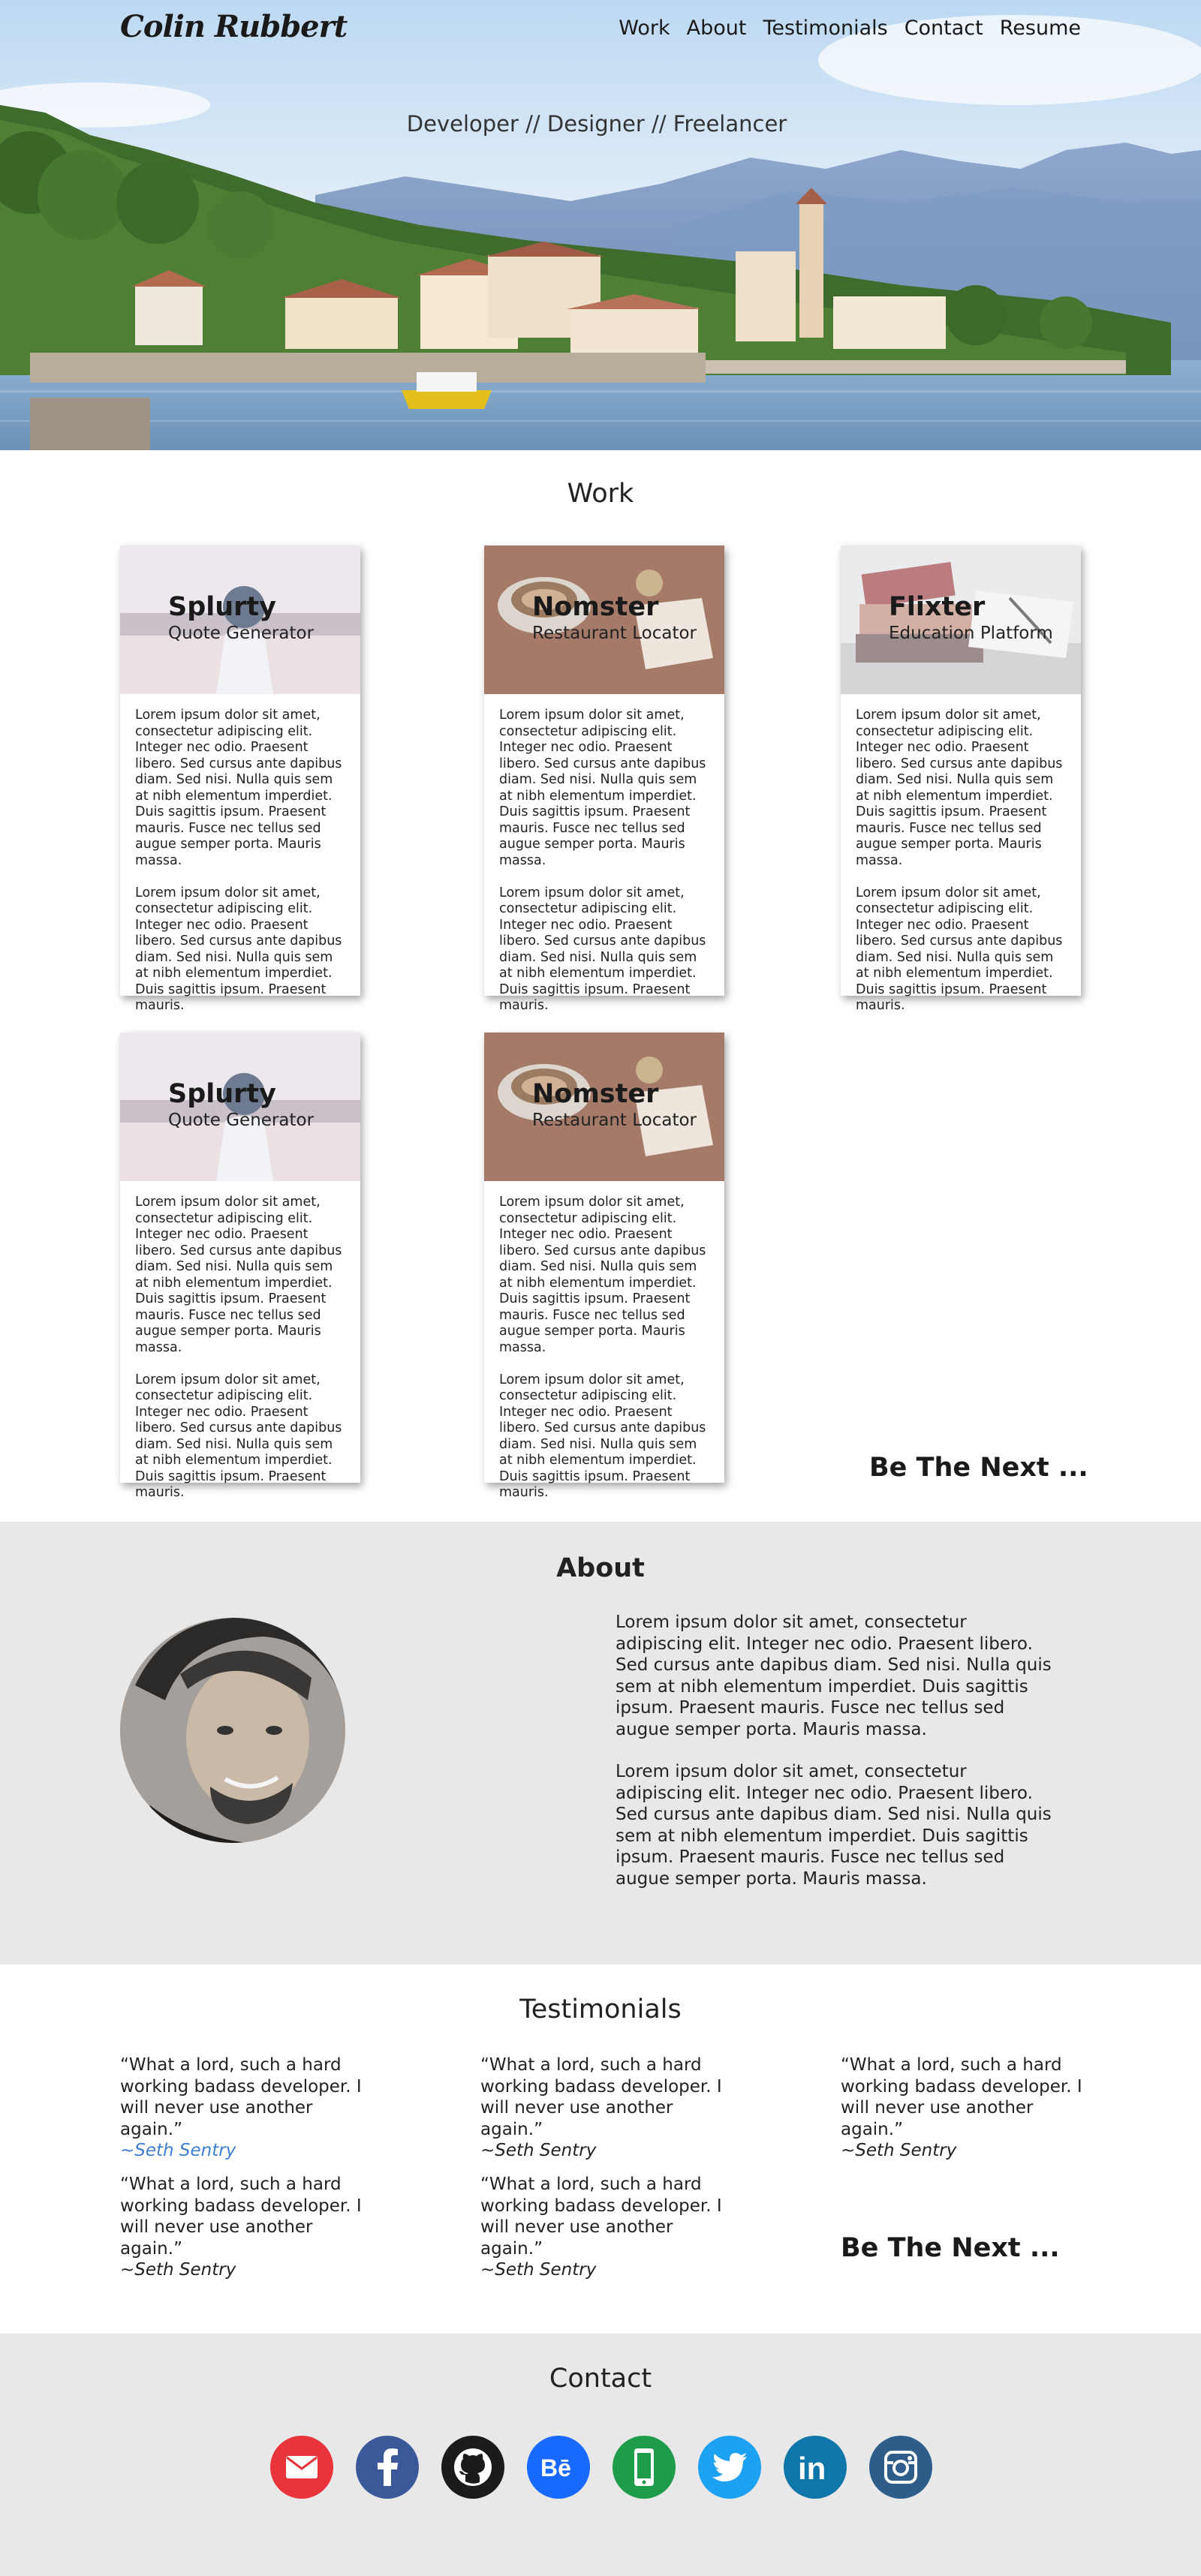 This screenshot has height=2576, width=1201. I want to click on nav-link-contact: Contact, so click(944, 28).